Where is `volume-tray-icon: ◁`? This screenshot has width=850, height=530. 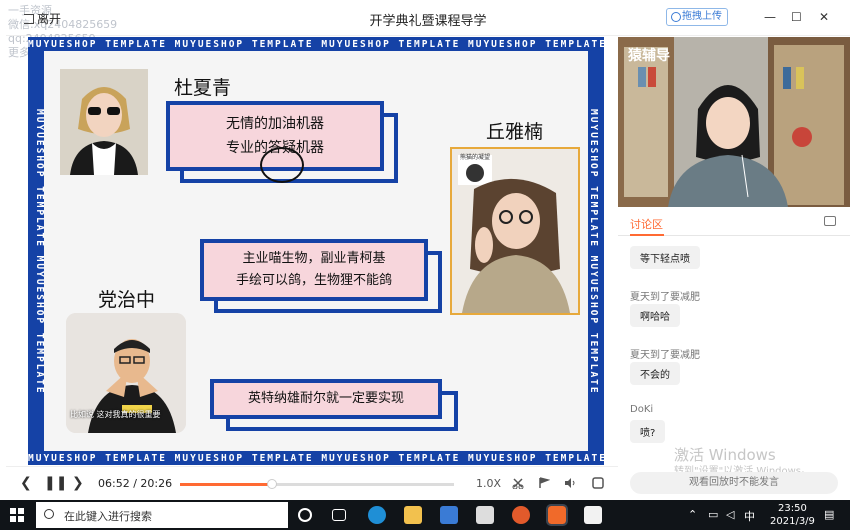
volume-tray-icon: ◁ is located at coordinates (730, 514).